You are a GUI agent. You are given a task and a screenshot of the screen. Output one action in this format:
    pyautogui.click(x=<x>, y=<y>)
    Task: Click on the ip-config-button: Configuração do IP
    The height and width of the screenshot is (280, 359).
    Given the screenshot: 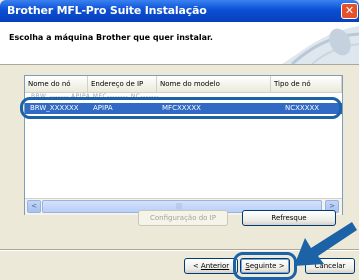 What is the action you would take?
    pyautogui.click(x=183, y=218)
    